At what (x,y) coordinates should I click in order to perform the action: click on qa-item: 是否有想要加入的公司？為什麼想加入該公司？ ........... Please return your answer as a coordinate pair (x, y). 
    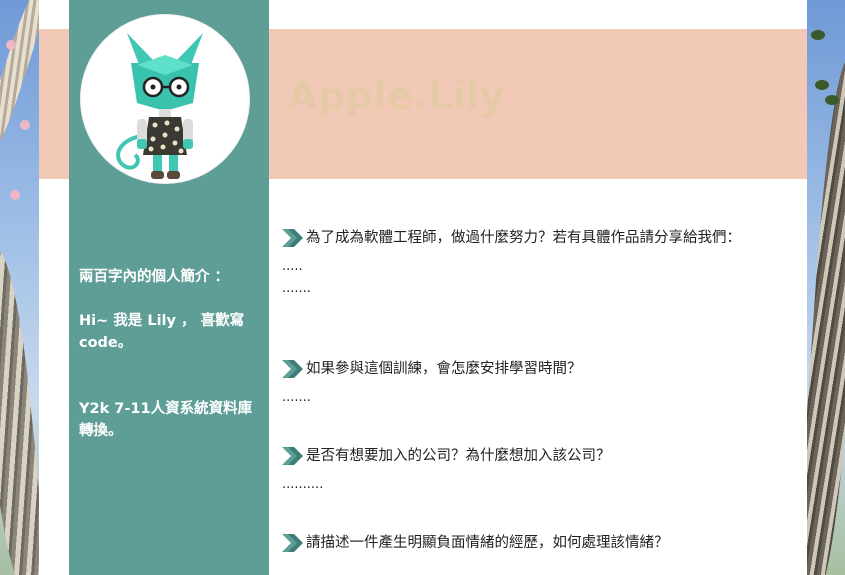
    Looking at the image, I should click on (522, 467).